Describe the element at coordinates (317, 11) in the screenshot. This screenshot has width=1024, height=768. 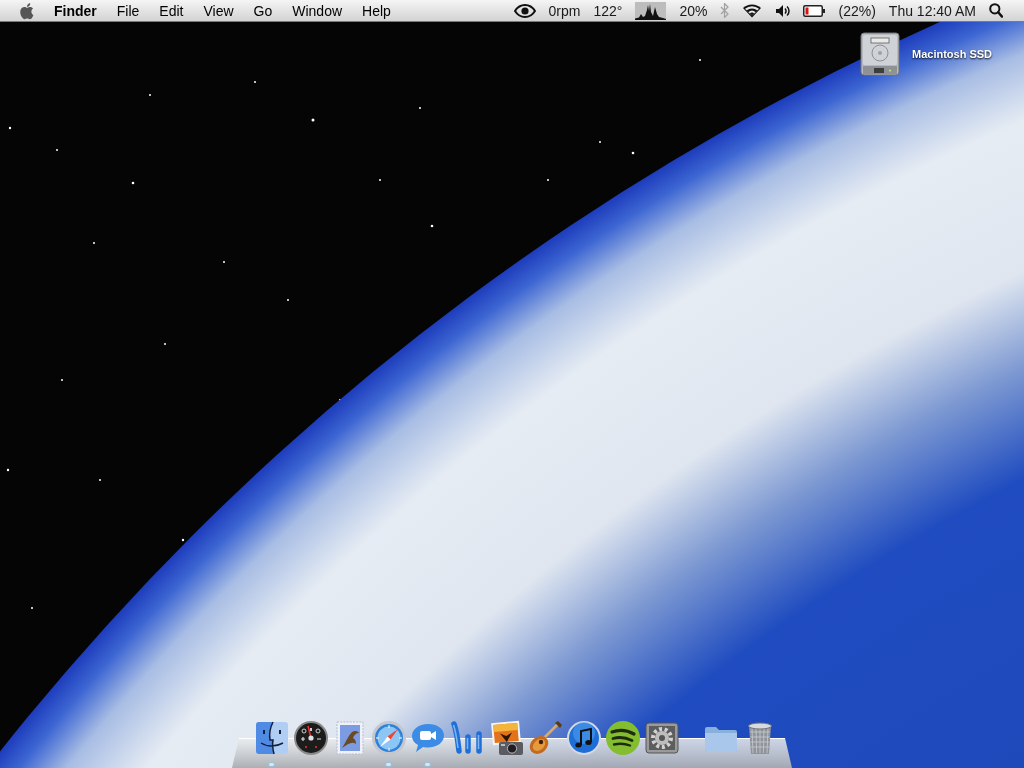
I see `menu-item: Window` at that location.